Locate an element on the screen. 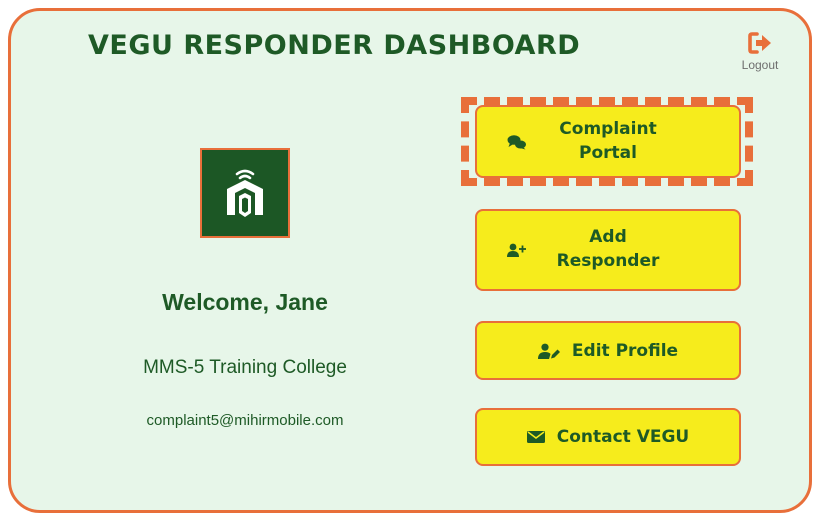 The image size is (814, 519). sign-out-icon is located at coordinates (759, 43).